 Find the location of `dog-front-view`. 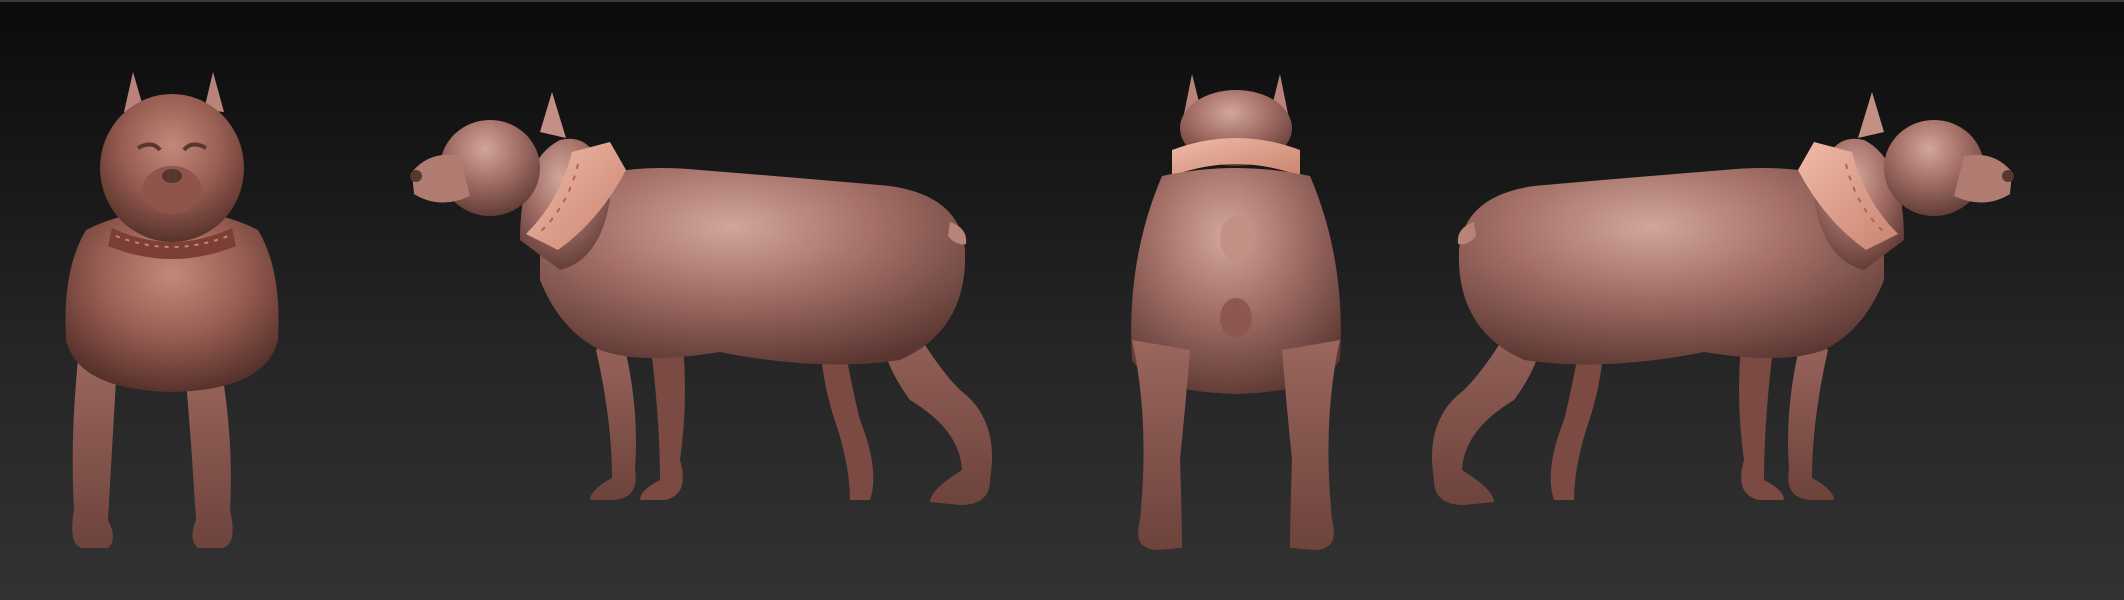

dog-front-view is located at coordinates (172, 310).